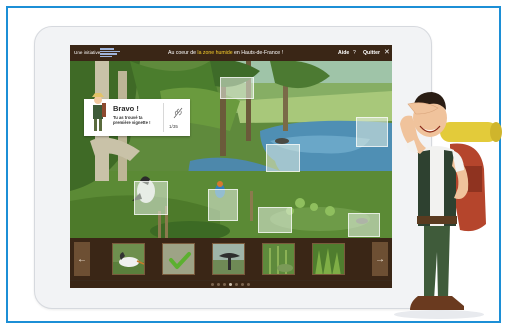 Image resolution: width=507 pixels, height=329 pixels. I want to click on help-button: Aide, so click(343, 53).